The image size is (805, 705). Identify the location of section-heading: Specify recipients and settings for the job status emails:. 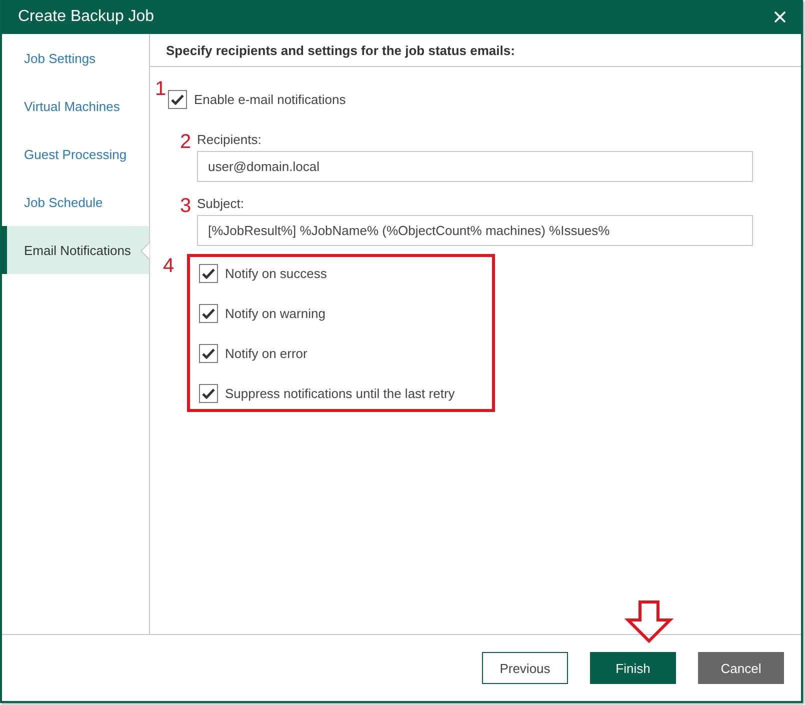
(475, 50).